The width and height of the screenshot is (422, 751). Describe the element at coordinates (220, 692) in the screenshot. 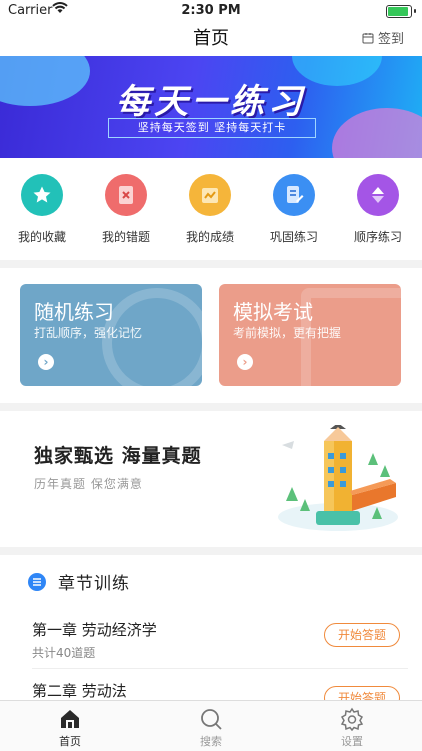

I see `chapter-row: 第二章 劳动法 开始答题` at that location.